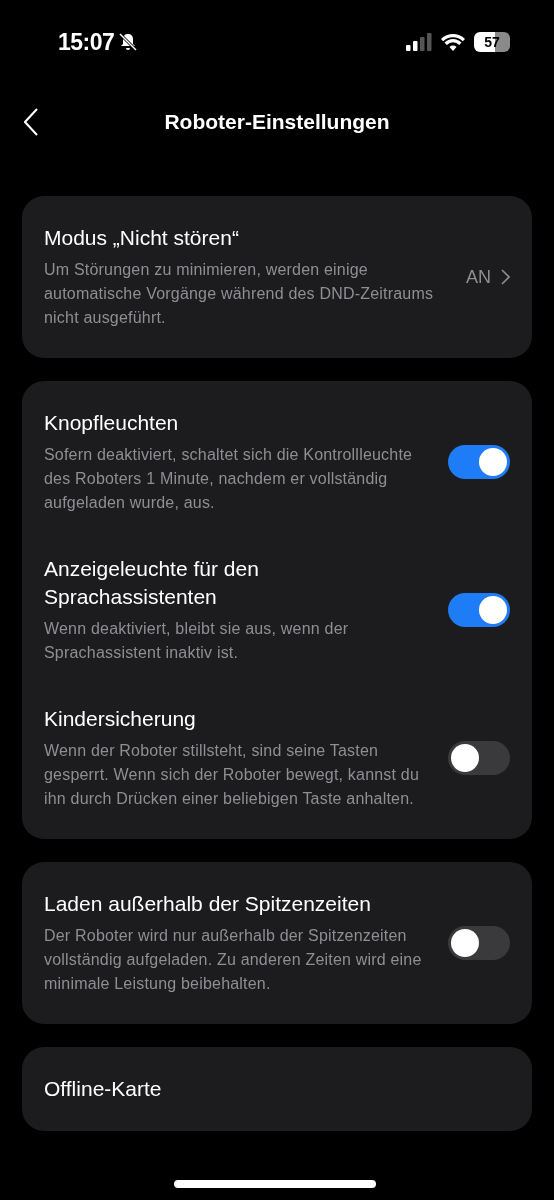 This screenshot has width=554, height=1200. Describe the element at coordinates (233, 960) in the screenshot. I see `setting-description: Der Roboter wird nur außerhalb der Spitzenzeiten vollständig aufgeladen. Zu anderen Zeiten wird eine minimale Leistung beibehalten.` at that location.